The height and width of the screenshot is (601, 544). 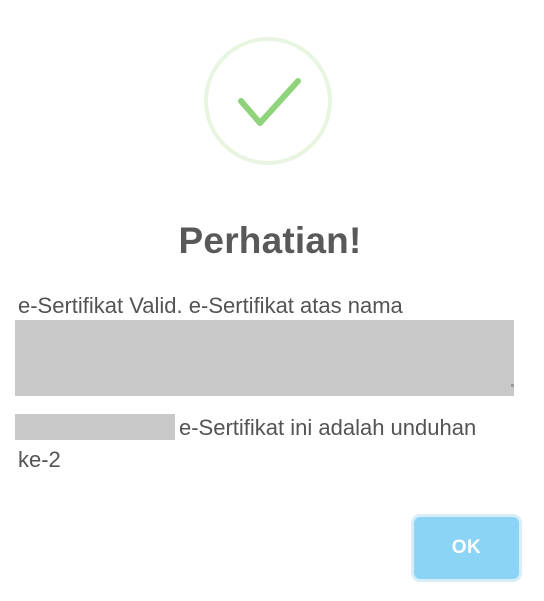 What do you see at coordinates (264, 358) in the screenshot?
I see `redacted-name-block` at bounding box center [264, 358].